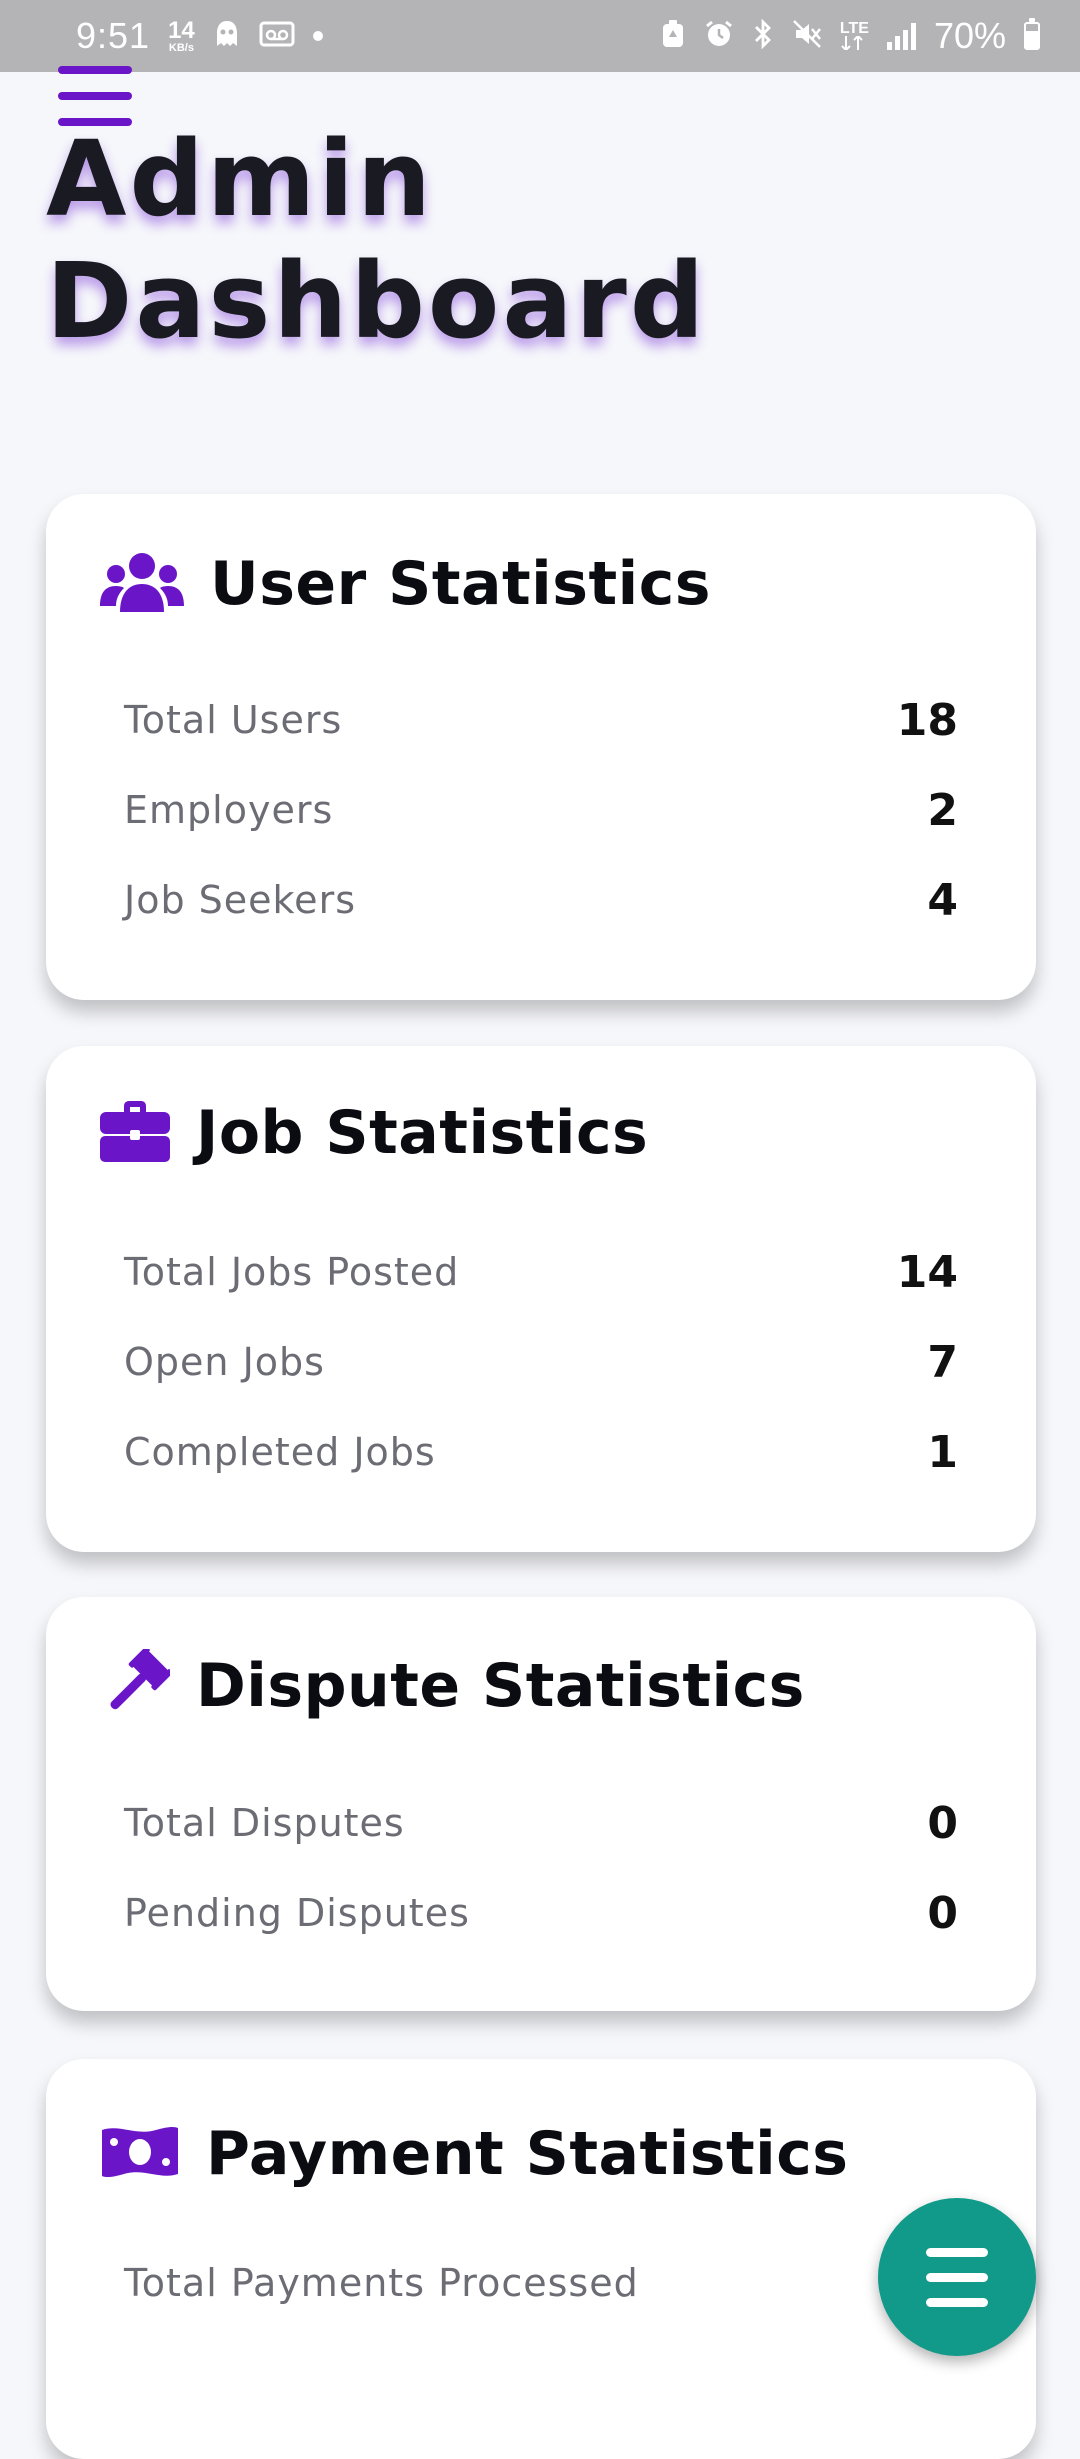 The height and width of the screenshot is (2459, 1080). I want to click on page-title: Admin Dashboard, so click(377, 240).